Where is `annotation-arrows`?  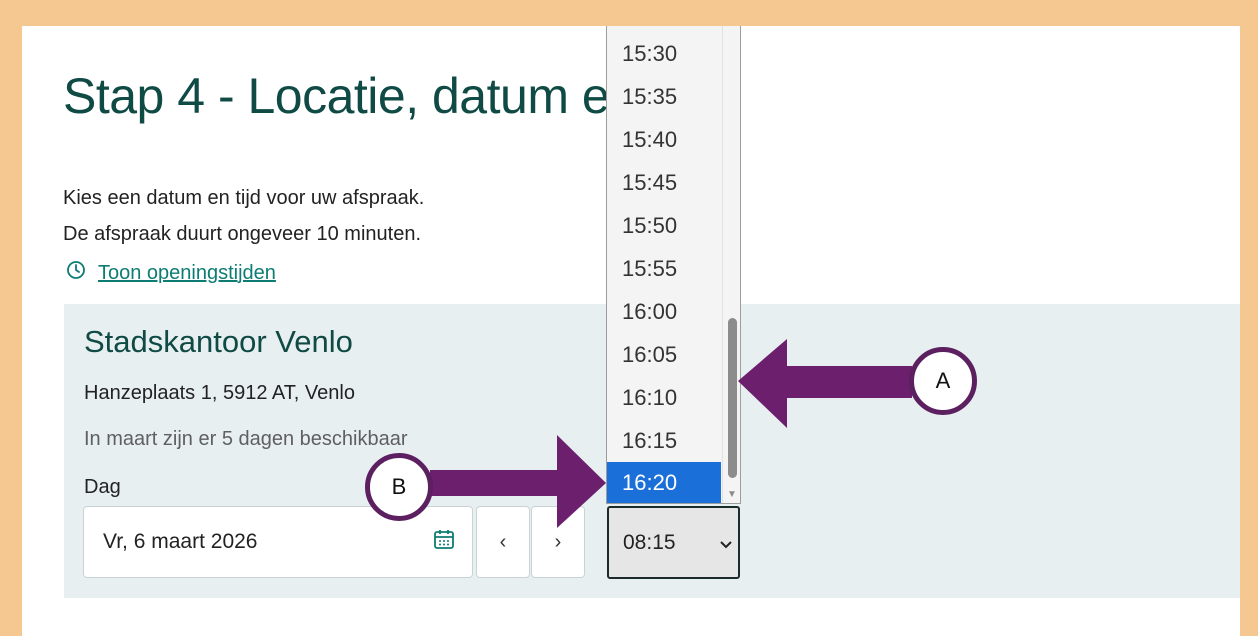
annotation-arrows is located at coordinates (671, 433).